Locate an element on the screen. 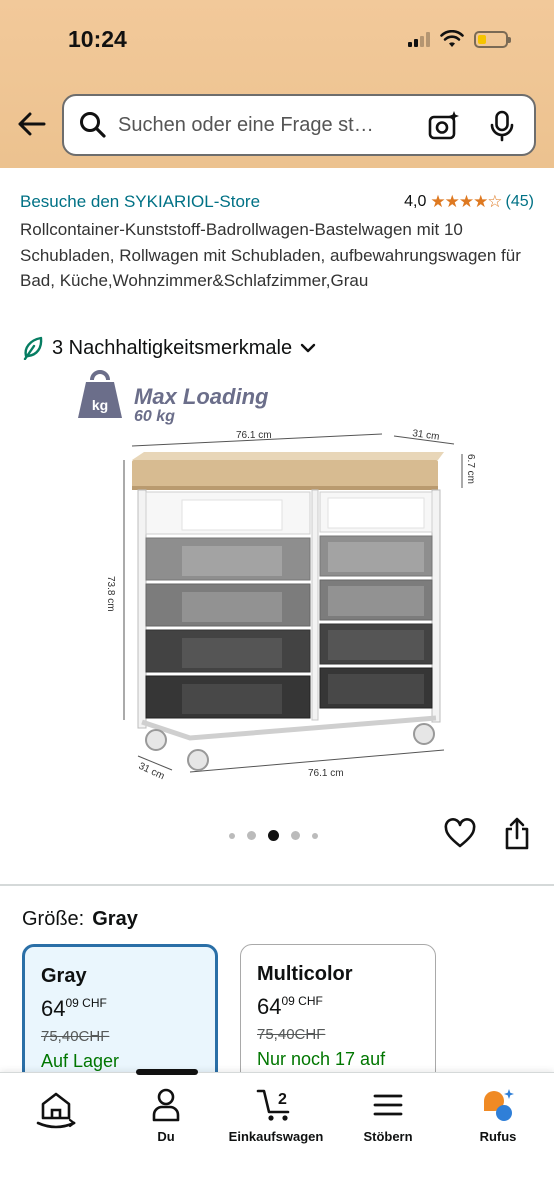 The width and height of the screenshot is (554, 1200). share-icon is located at coordinates (517, 833).